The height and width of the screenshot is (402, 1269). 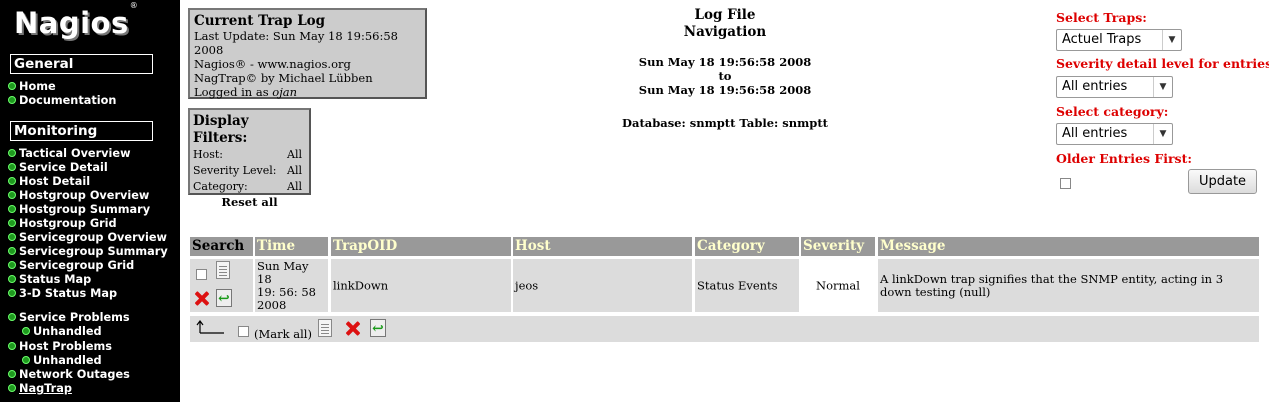 What do you see at coordinates (1065, 183) in the screenshot?
I see `older-entries-checkbox` at bounding box center [1065, 183].